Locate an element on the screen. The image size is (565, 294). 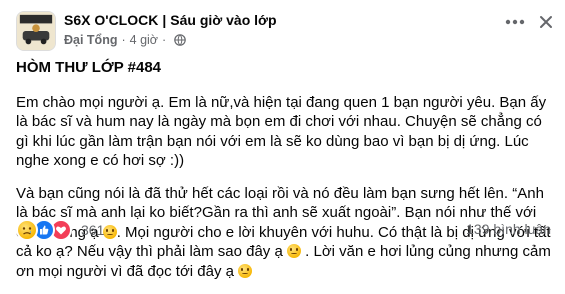
post-meta: Đại Tổng · 4 giờ · is located at coordinates (125, 40).